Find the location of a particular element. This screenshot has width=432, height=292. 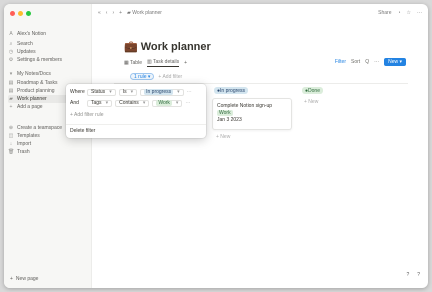

sidebar-item-label: Product planning is located at coordinates (36, 91).